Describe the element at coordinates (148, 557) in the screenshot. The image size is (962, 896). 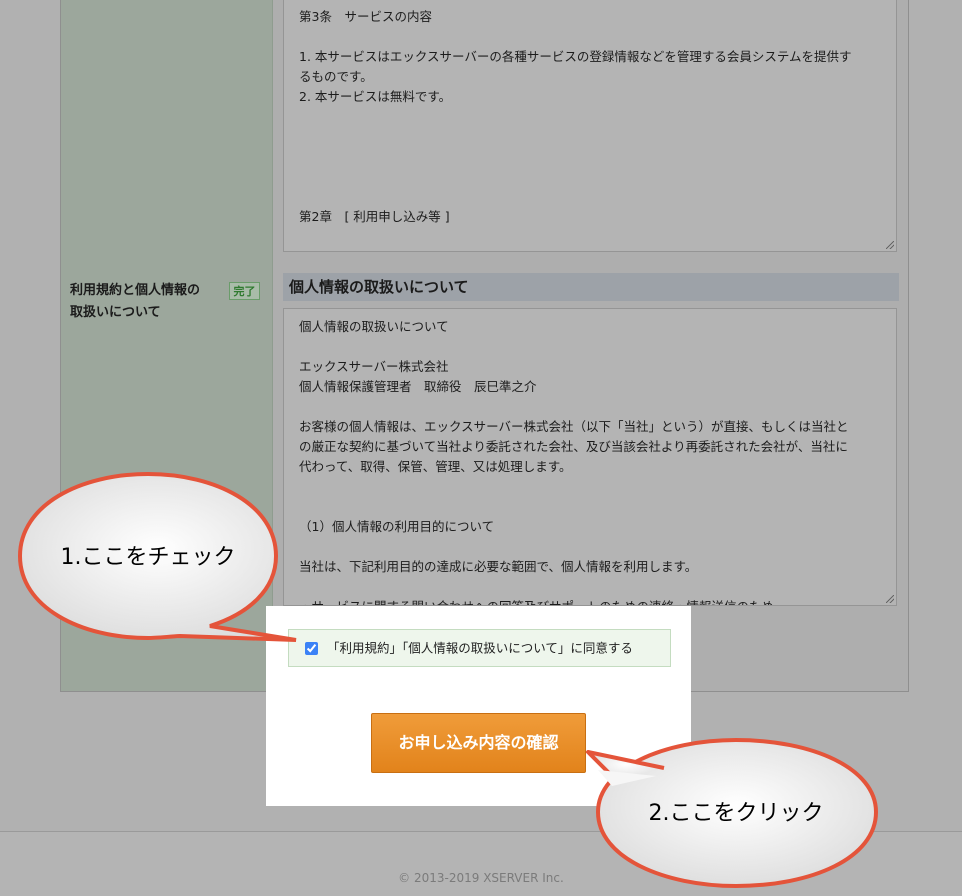
I see `callout-text-1: 1.ここをチェック` at that location.